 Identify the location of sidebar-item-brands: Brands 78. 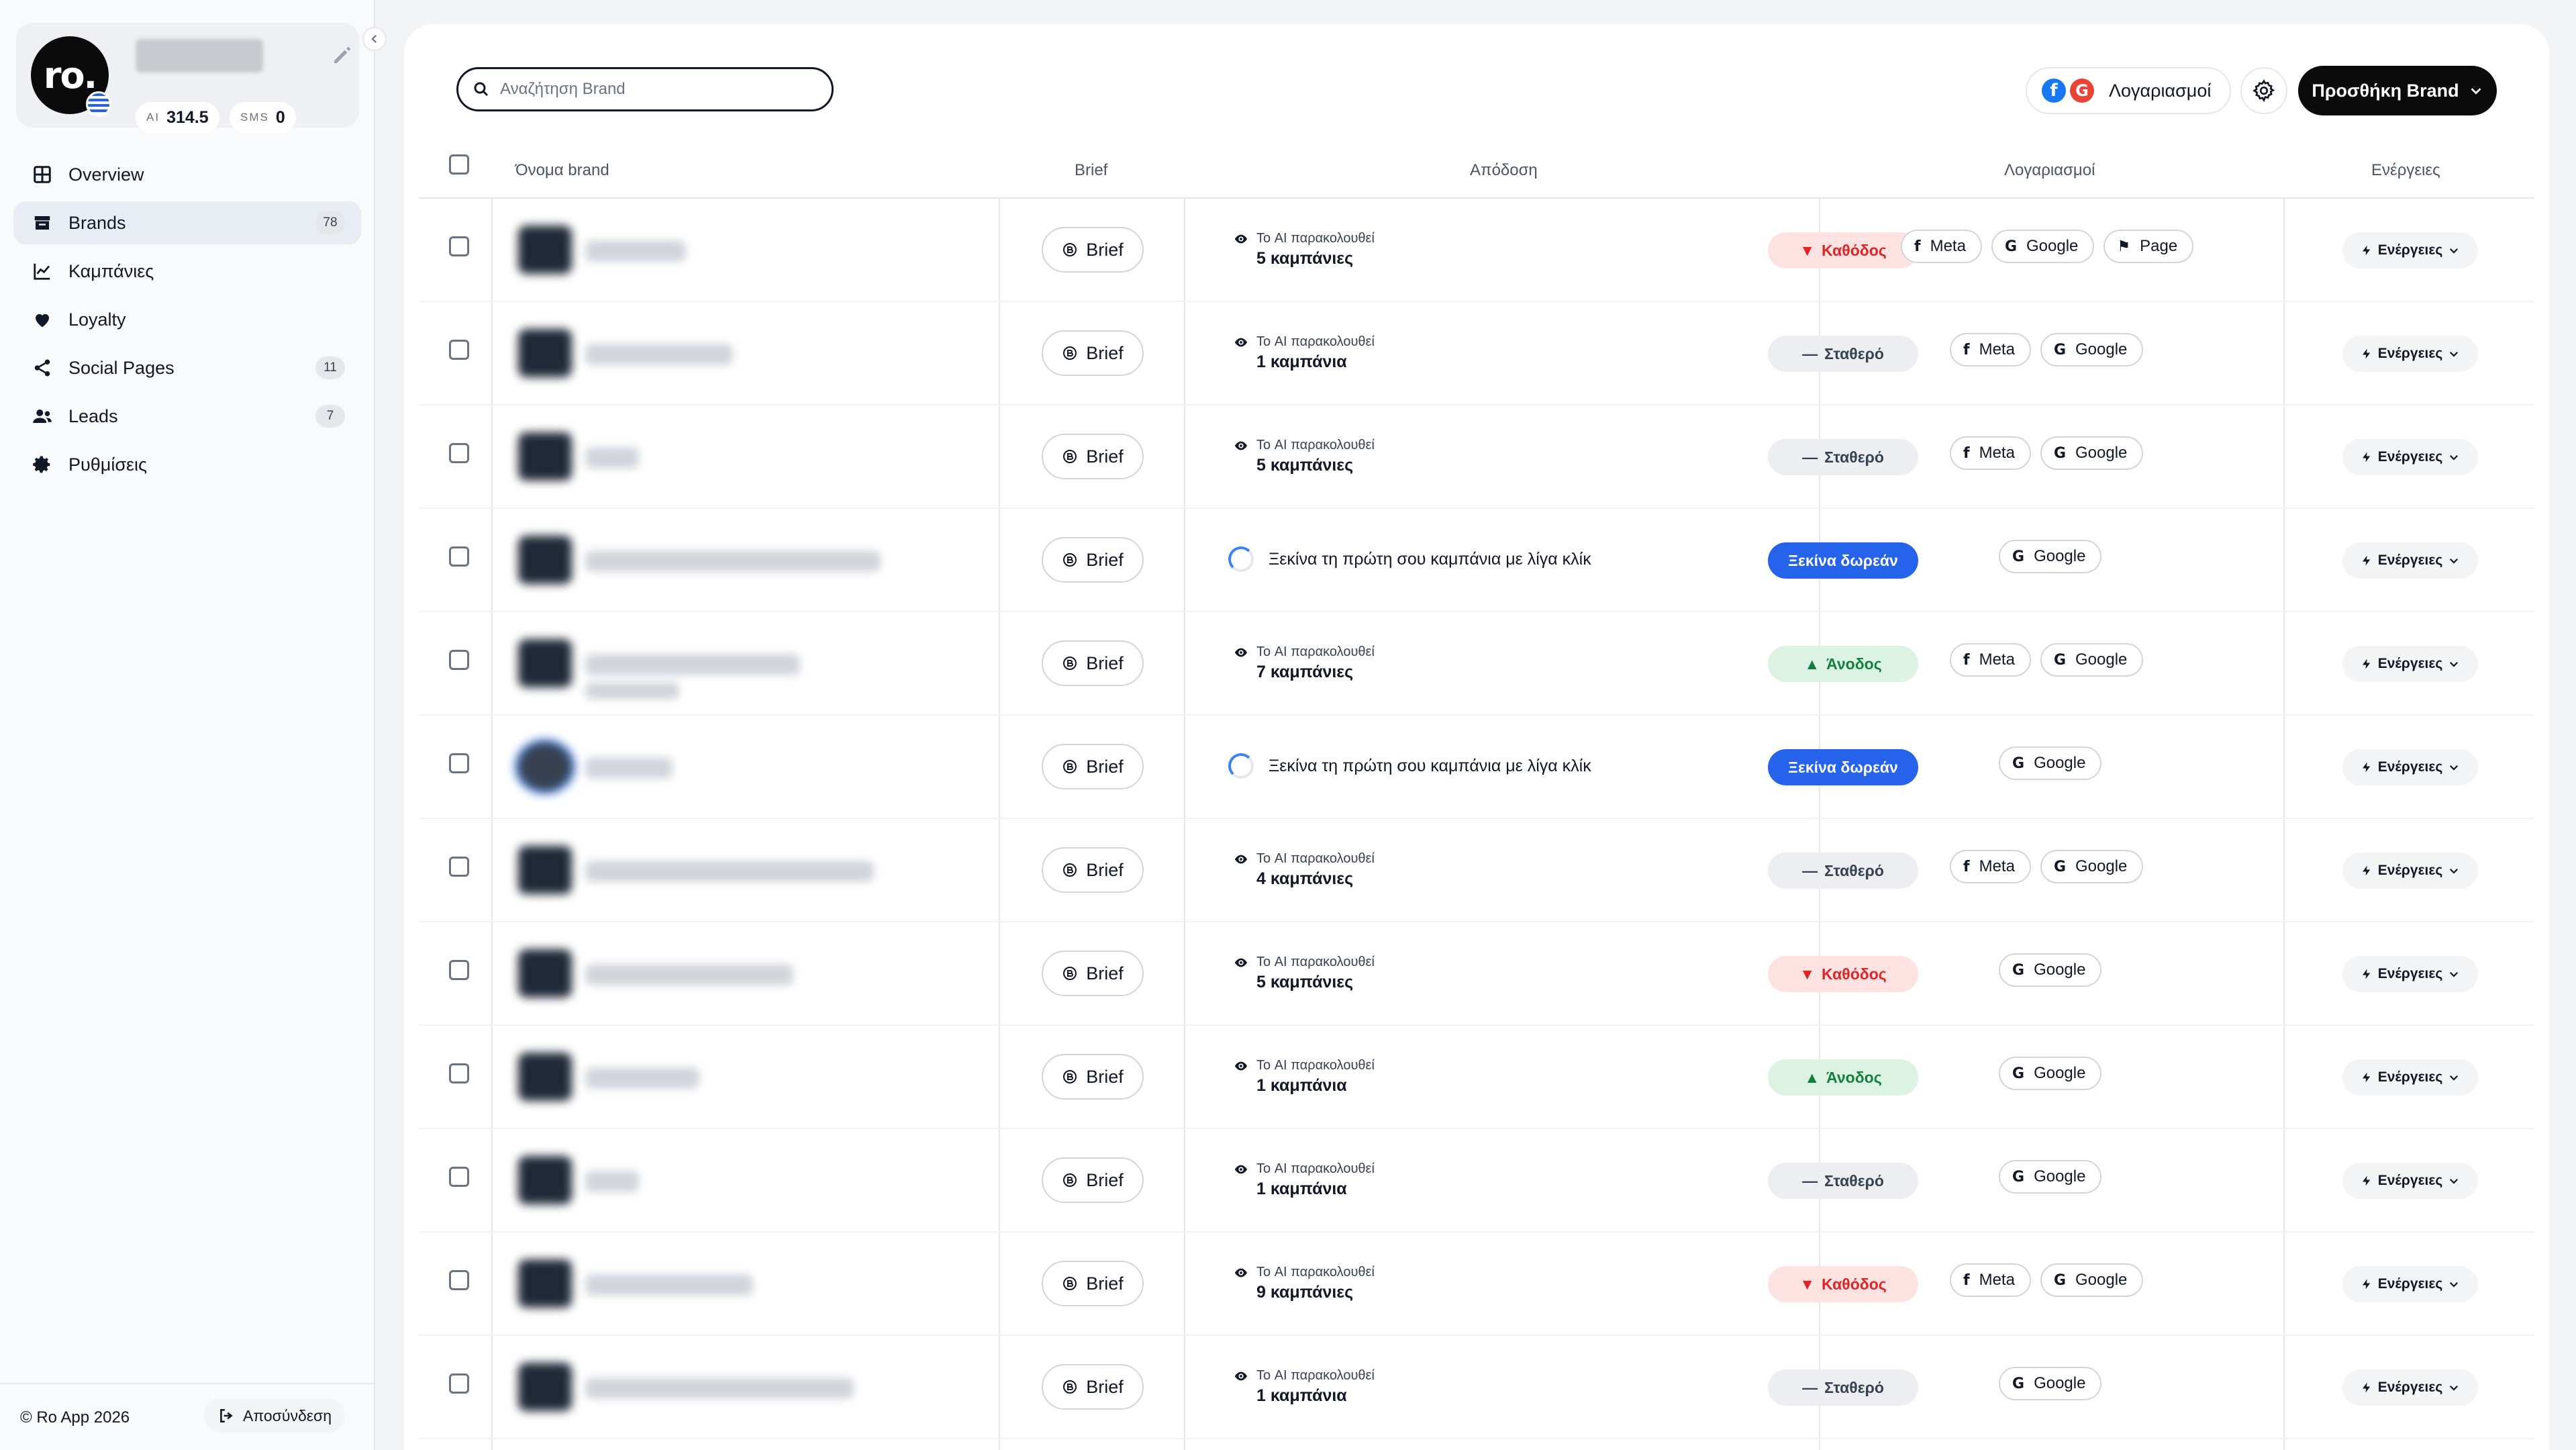
(187, 223).